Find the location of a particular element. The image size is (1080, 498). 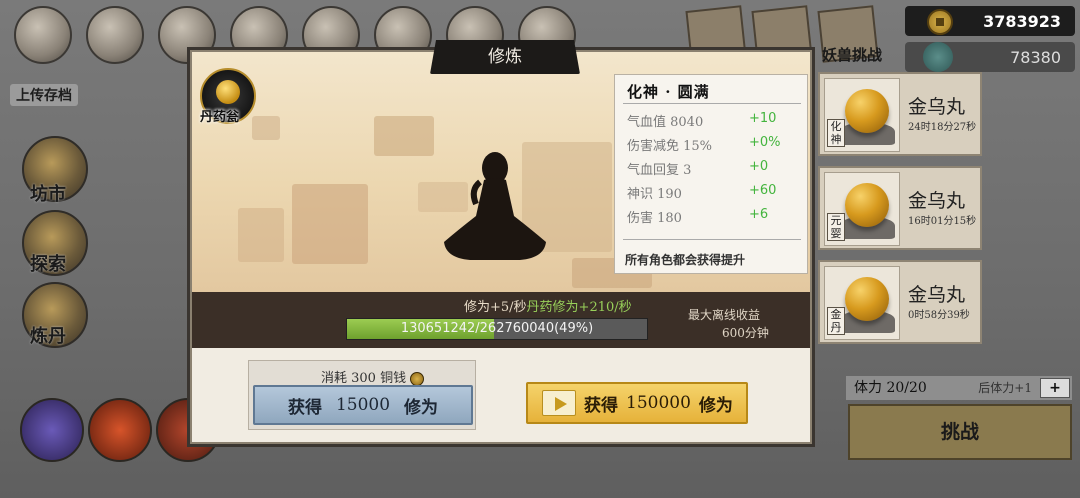

stat-increase: +0 is located at coordinates (759, 166).